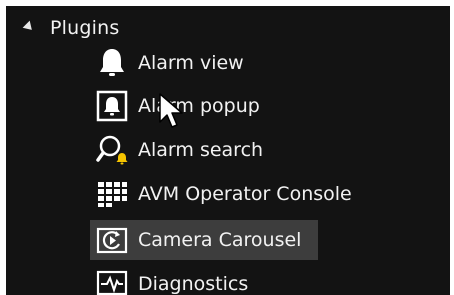 The image size is (454, 295). I want to click on collapse-triangle-icon, so click(29, 27).